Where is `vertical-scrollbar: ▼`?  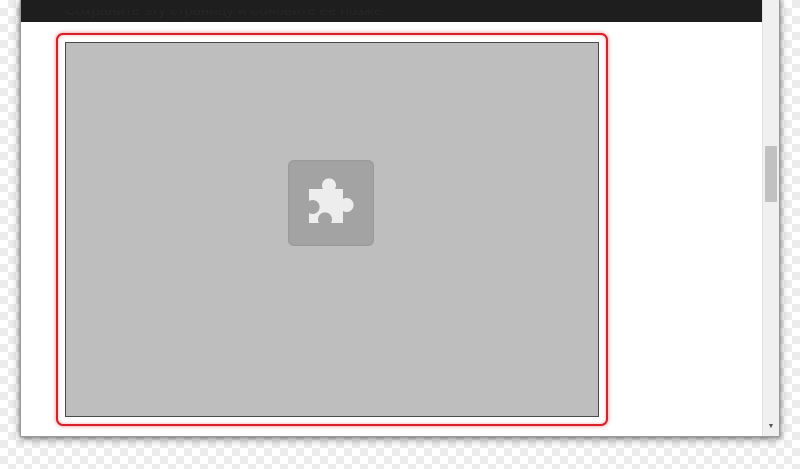
vertical-scrollbar: ▼ is located at coordinates (770, 218).